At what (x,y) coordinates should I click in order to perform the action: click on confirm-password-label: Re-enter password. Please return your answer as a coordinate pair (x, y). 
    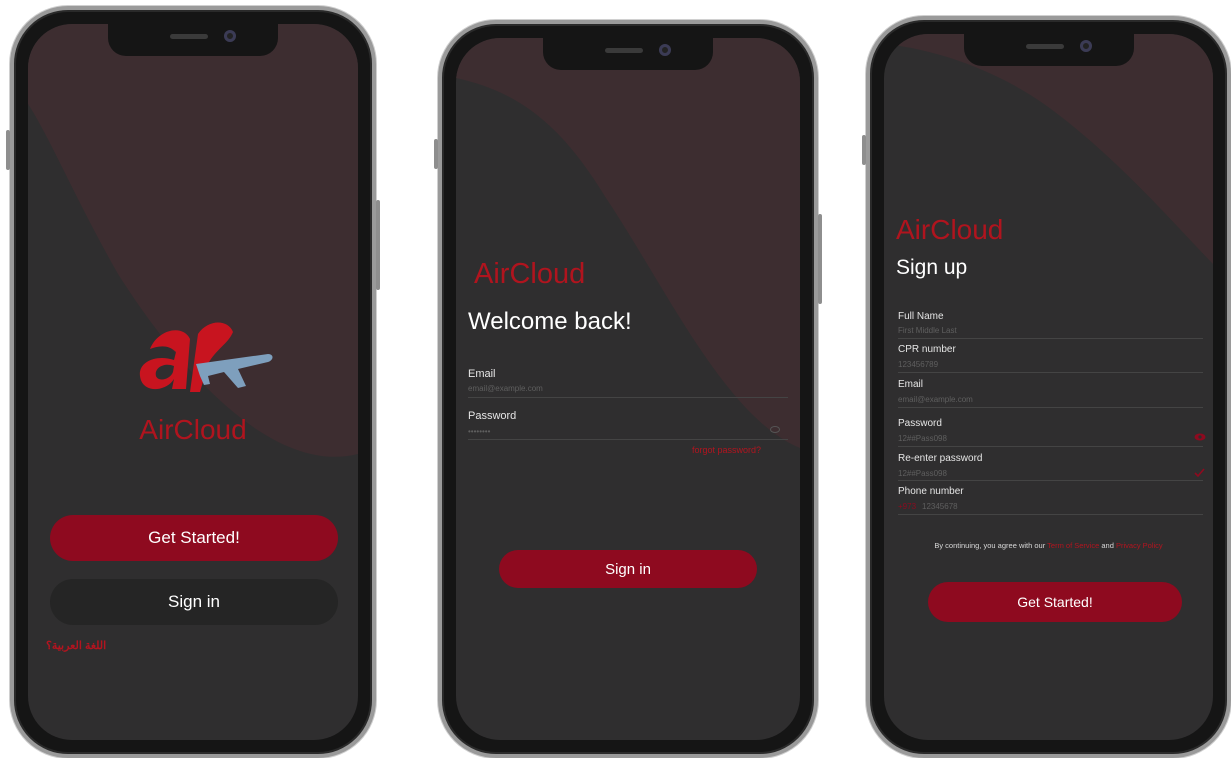
    Looking at the image, I should click on (940, 458).